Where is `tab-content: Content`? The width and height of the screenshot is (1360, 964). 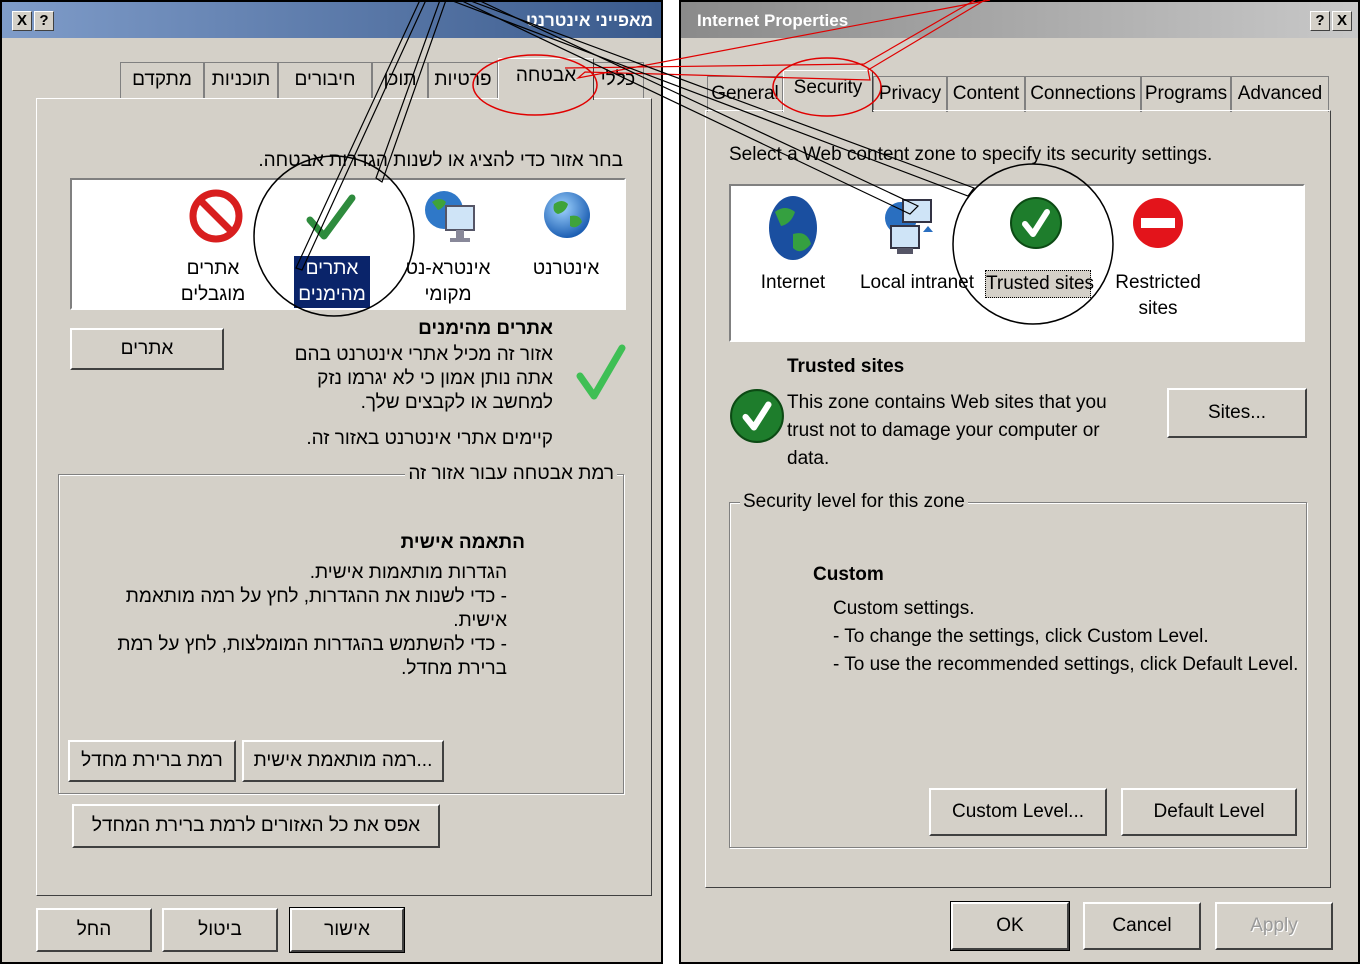 tab-content: Content is located at coordinates (986, 94).